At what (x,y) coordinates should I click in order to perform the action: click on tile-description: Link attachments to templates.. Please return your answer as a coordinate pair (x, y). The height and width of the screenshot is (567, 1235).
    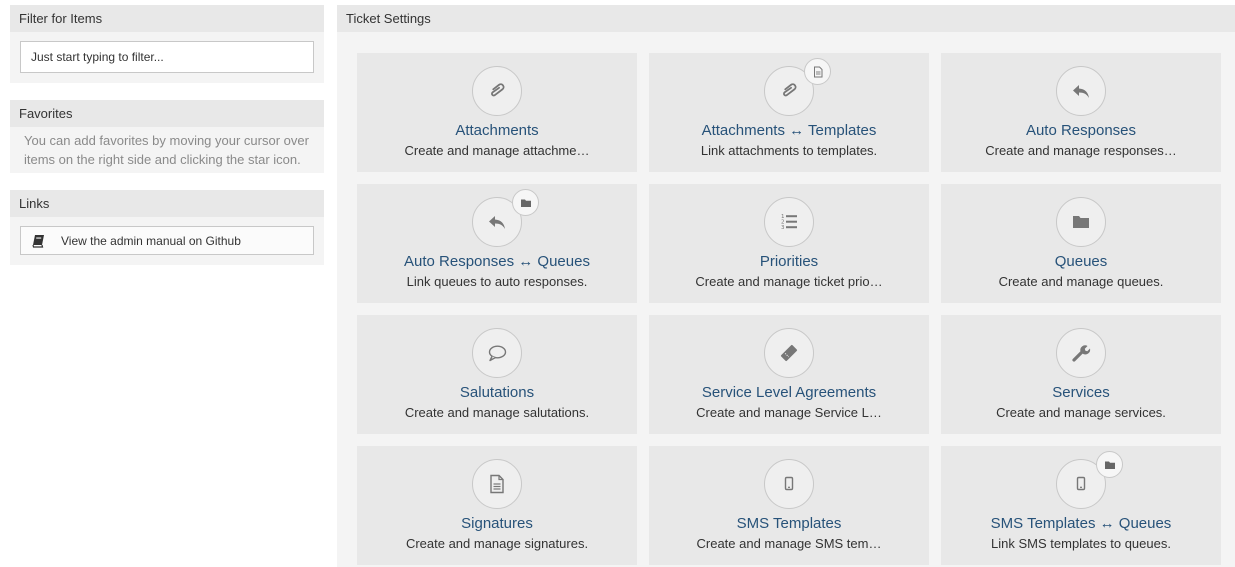
    Looking at the image, I should click on (789, 150).